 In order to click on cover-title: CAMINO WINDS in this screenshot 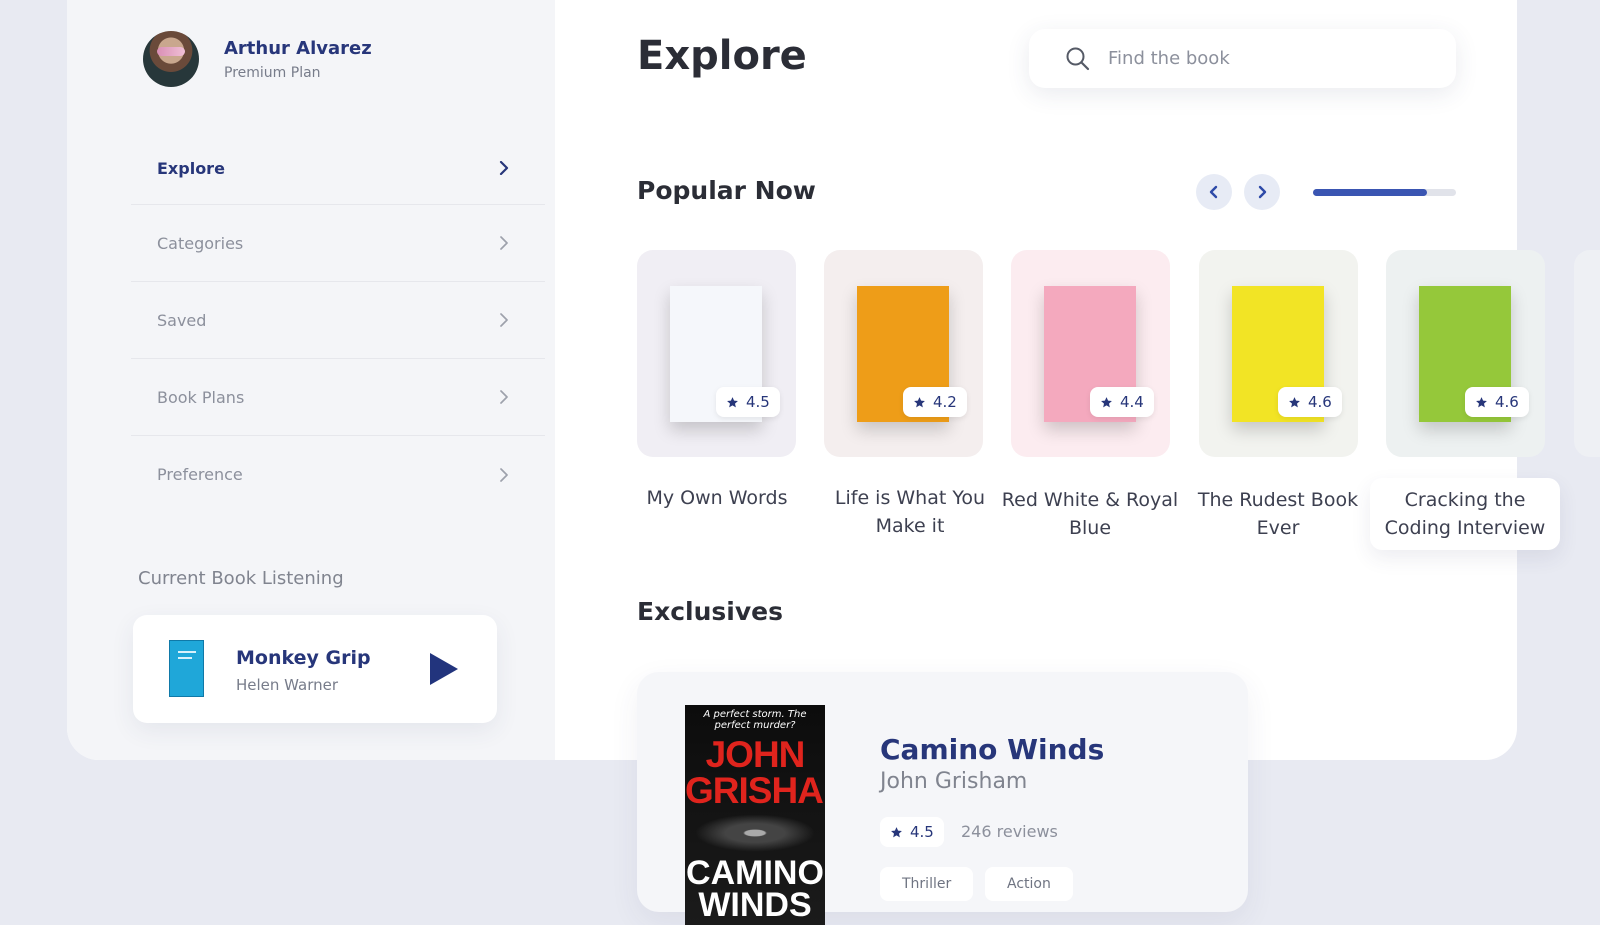, I will do `click(755, 889)`.